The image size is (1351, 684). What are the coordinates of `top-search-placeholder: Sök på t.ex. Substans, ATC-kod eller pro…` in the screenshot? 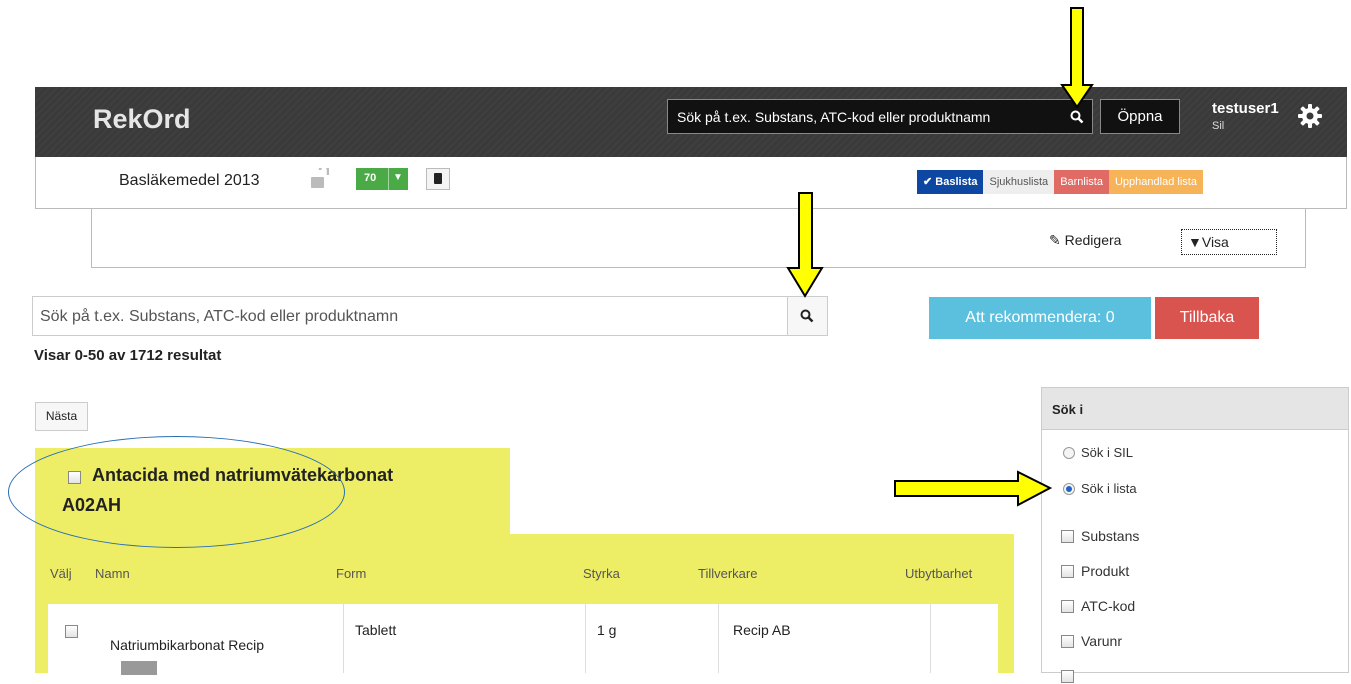 It's located at (834, 117).